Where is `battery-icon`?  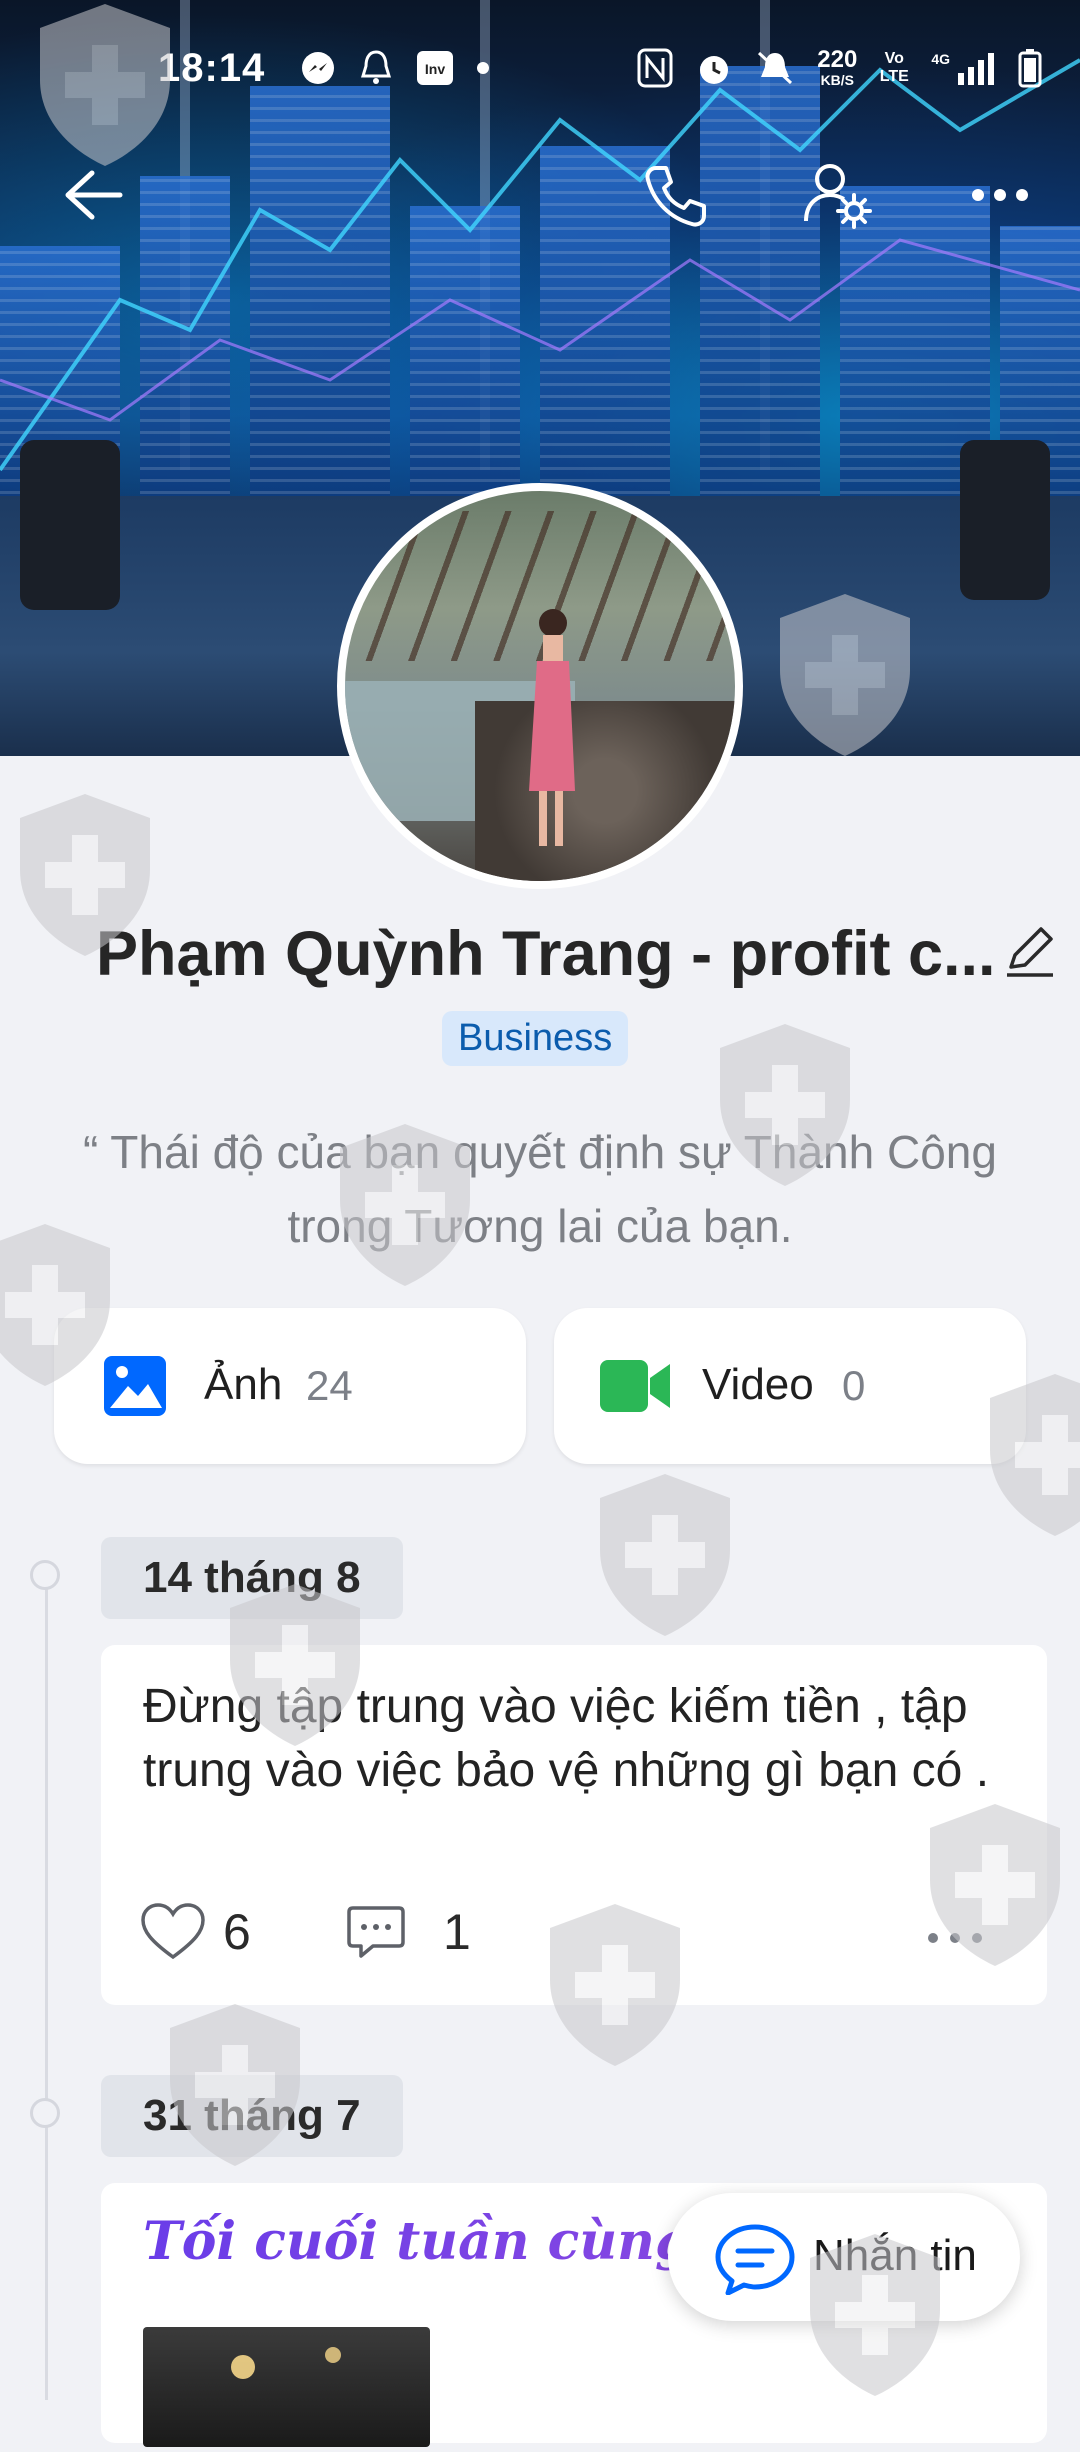 battery-icon is located at coordinates (1030, 68).